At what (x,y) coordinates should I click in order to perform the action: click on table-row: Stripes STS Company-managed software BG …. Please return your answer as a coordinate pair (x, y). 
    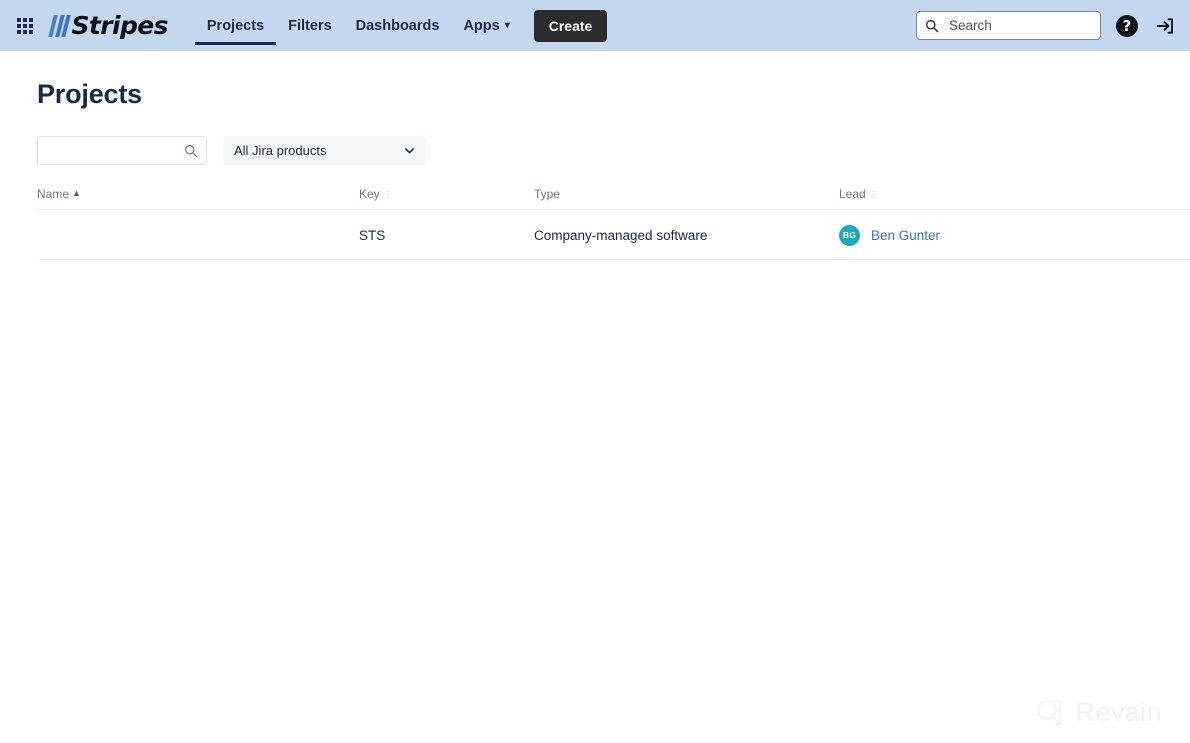
    Looking at the image, I should click on (613, 234).